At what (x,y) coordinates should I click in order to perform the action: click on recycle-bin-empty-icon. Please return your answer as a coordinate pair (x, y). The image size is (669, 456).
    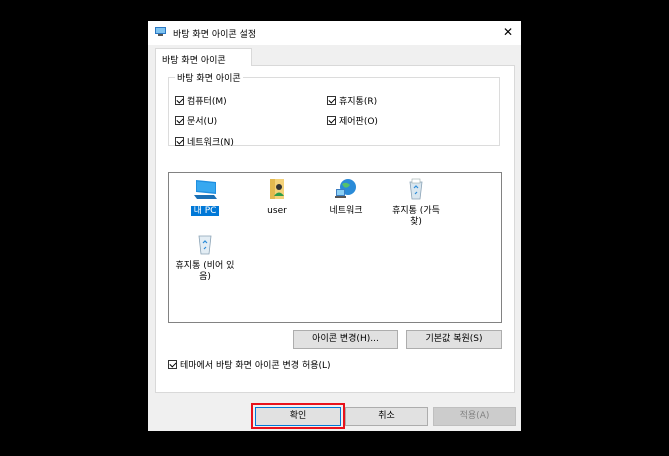
    Looking at the image, I should click on (205, 244).